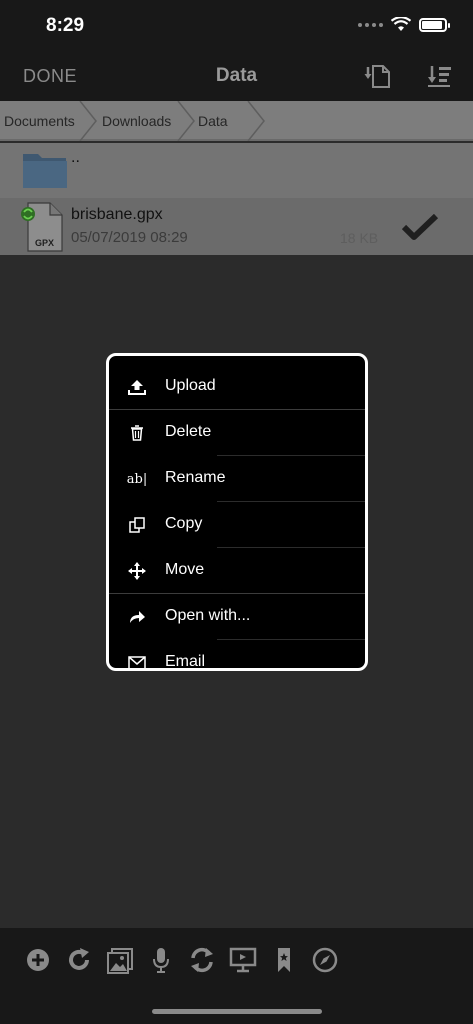  What do you see at coordinates (237, 655) in the screenshot?
I see `menu-item-email: Email` at bounding box center [237, 655].